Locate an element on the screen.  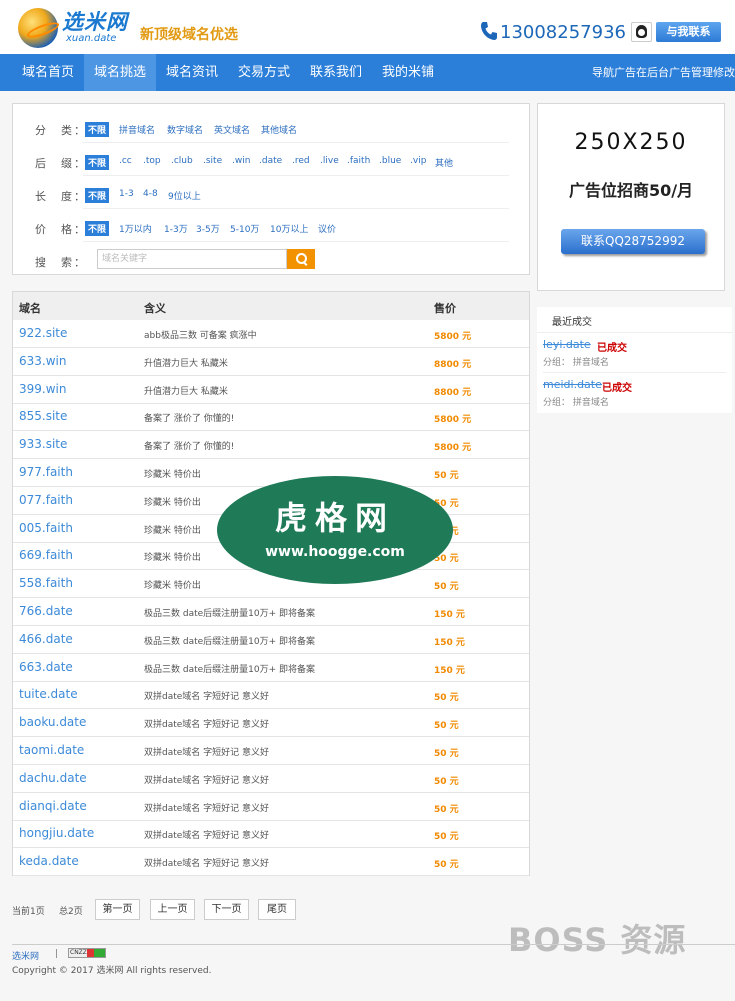
filter-option: 其他域名 is located at coordinates (279, 129).